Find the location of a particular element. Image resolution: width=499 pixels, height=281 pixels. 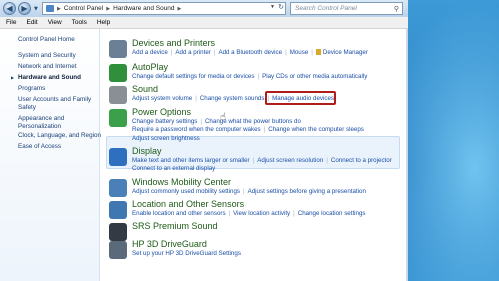

back-arrow-icon: ◀ is located at coordinates (9, 8).